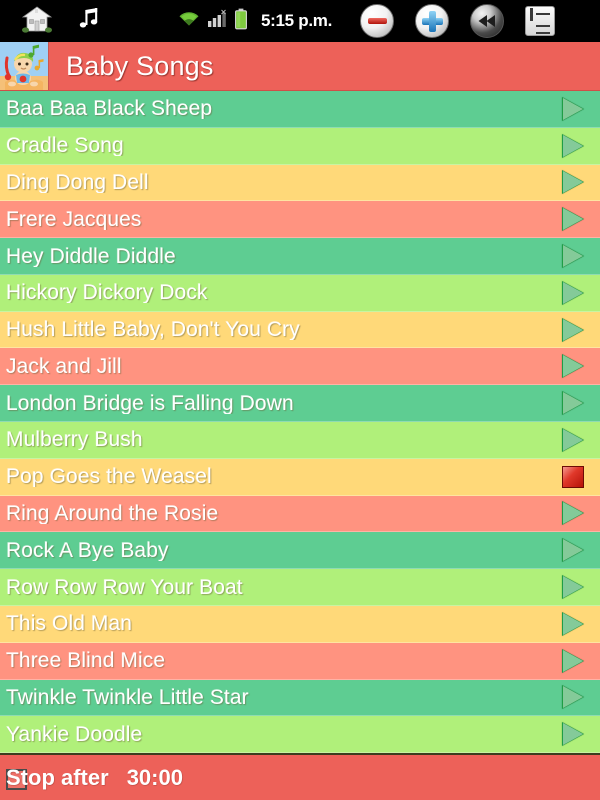 This screenshot has height=800, width=600. What do you see at coordinates (189, 21) in the screenshot?
I see `wifi-icon` at bounding box center [189, 21].